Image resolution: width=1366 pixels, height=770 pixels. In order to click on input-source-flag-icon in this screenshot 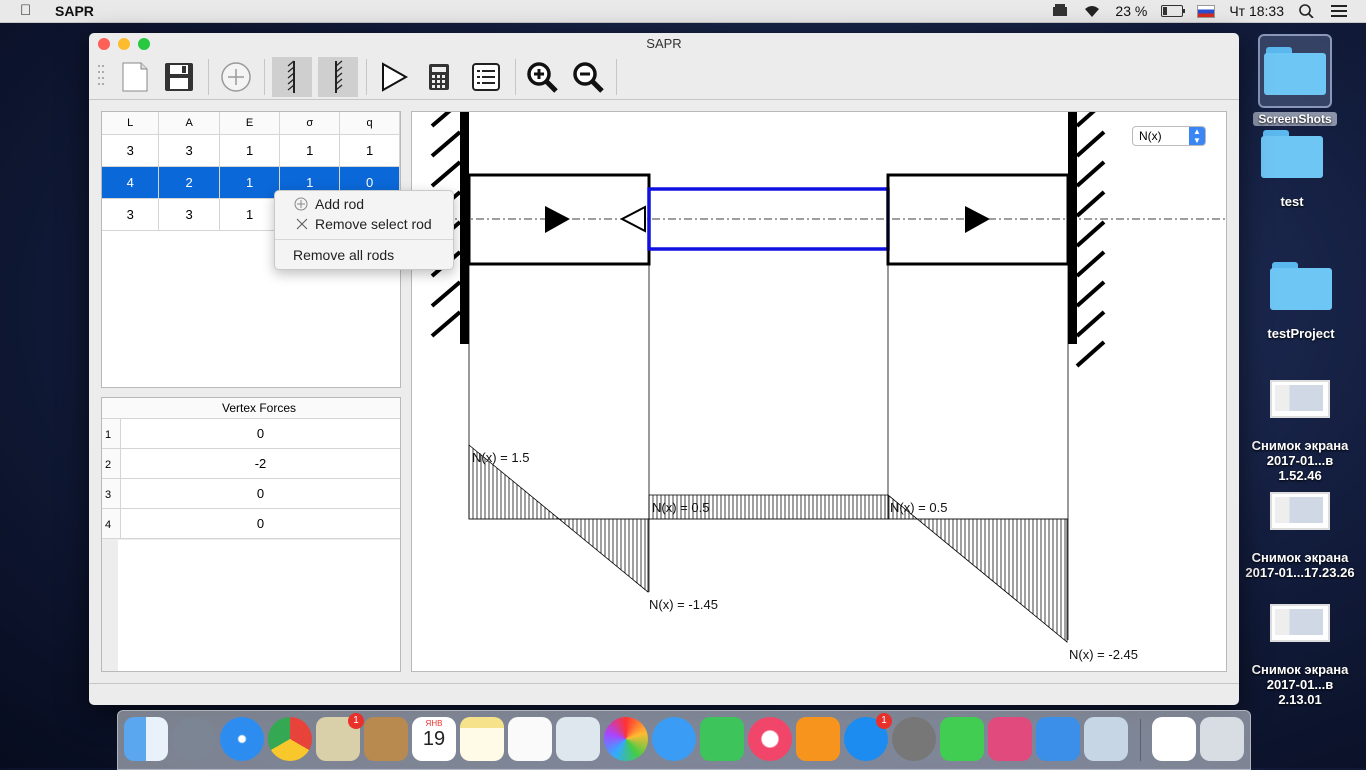, I will do `click(1206, 11)`.